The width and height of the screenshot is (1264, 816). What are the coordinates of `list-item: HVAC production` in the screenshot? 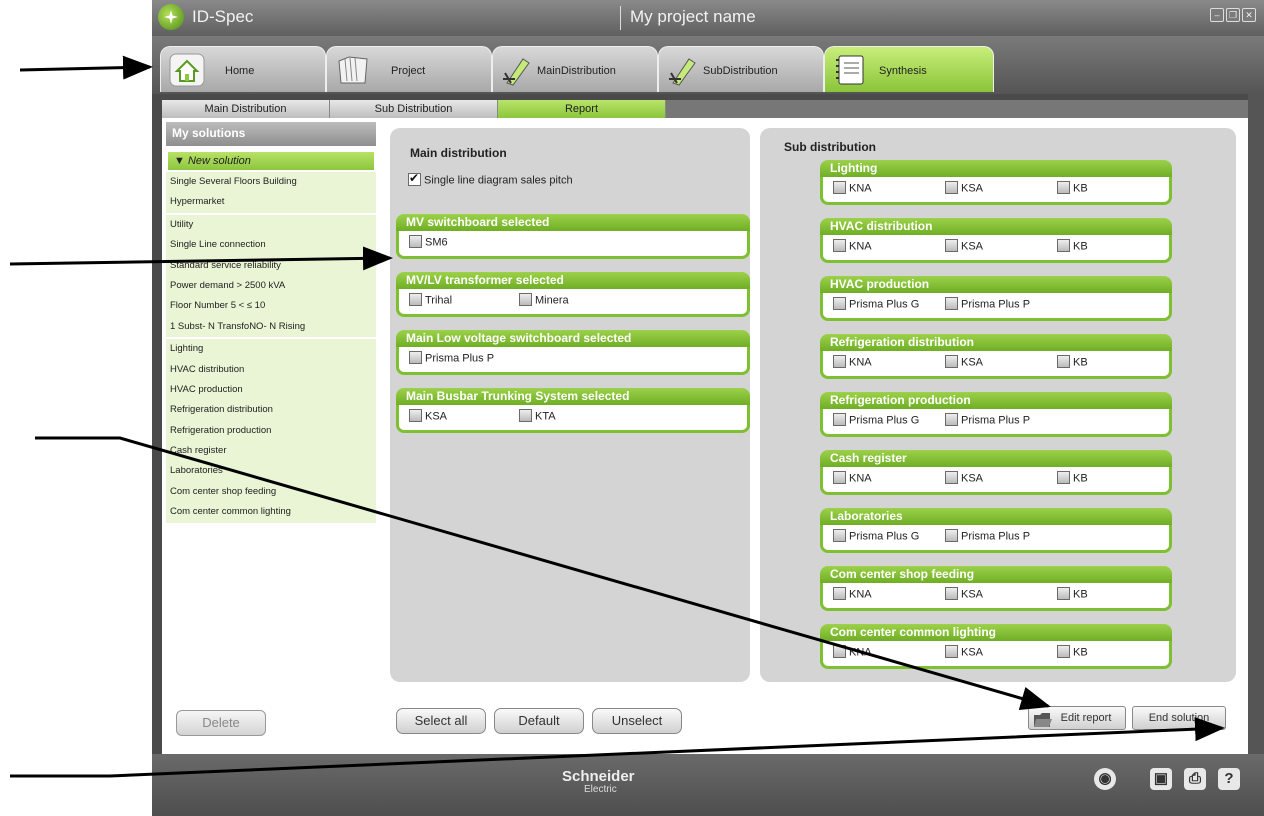 It's located at (271, 390).